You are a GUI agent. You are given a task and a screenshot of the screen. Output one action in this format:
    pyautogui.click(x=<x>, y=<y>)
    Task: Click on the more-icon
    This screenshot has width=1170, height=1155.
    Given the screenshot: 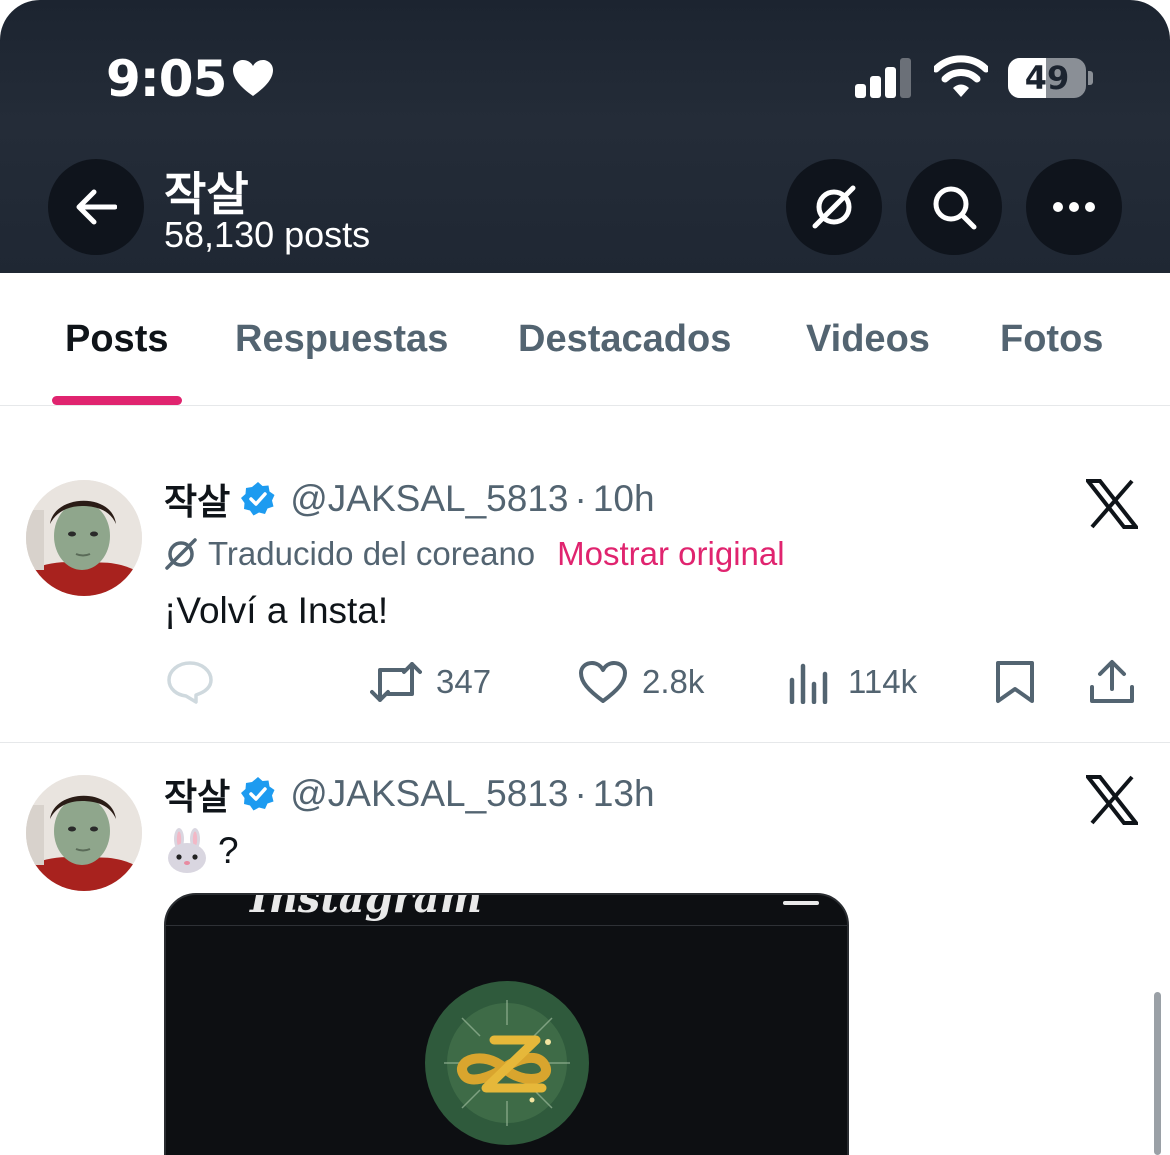 What is the action you would take?
    pyautogui.click(x=1074, y=207)
    